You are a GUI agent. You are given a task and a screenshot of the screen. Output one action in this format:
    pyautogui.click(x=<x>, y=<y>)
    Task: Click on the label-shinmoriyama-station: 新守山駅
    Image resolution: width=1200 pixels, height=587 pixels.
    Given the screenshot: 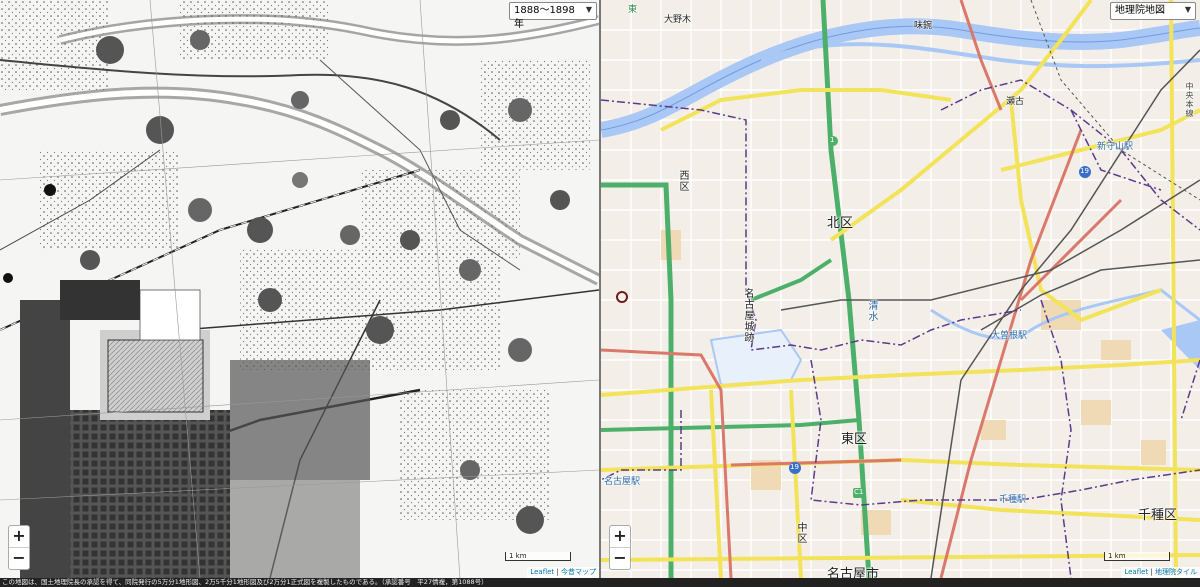 What is the action you would take?
    pyautogui.click(x=1115, y=147)
    